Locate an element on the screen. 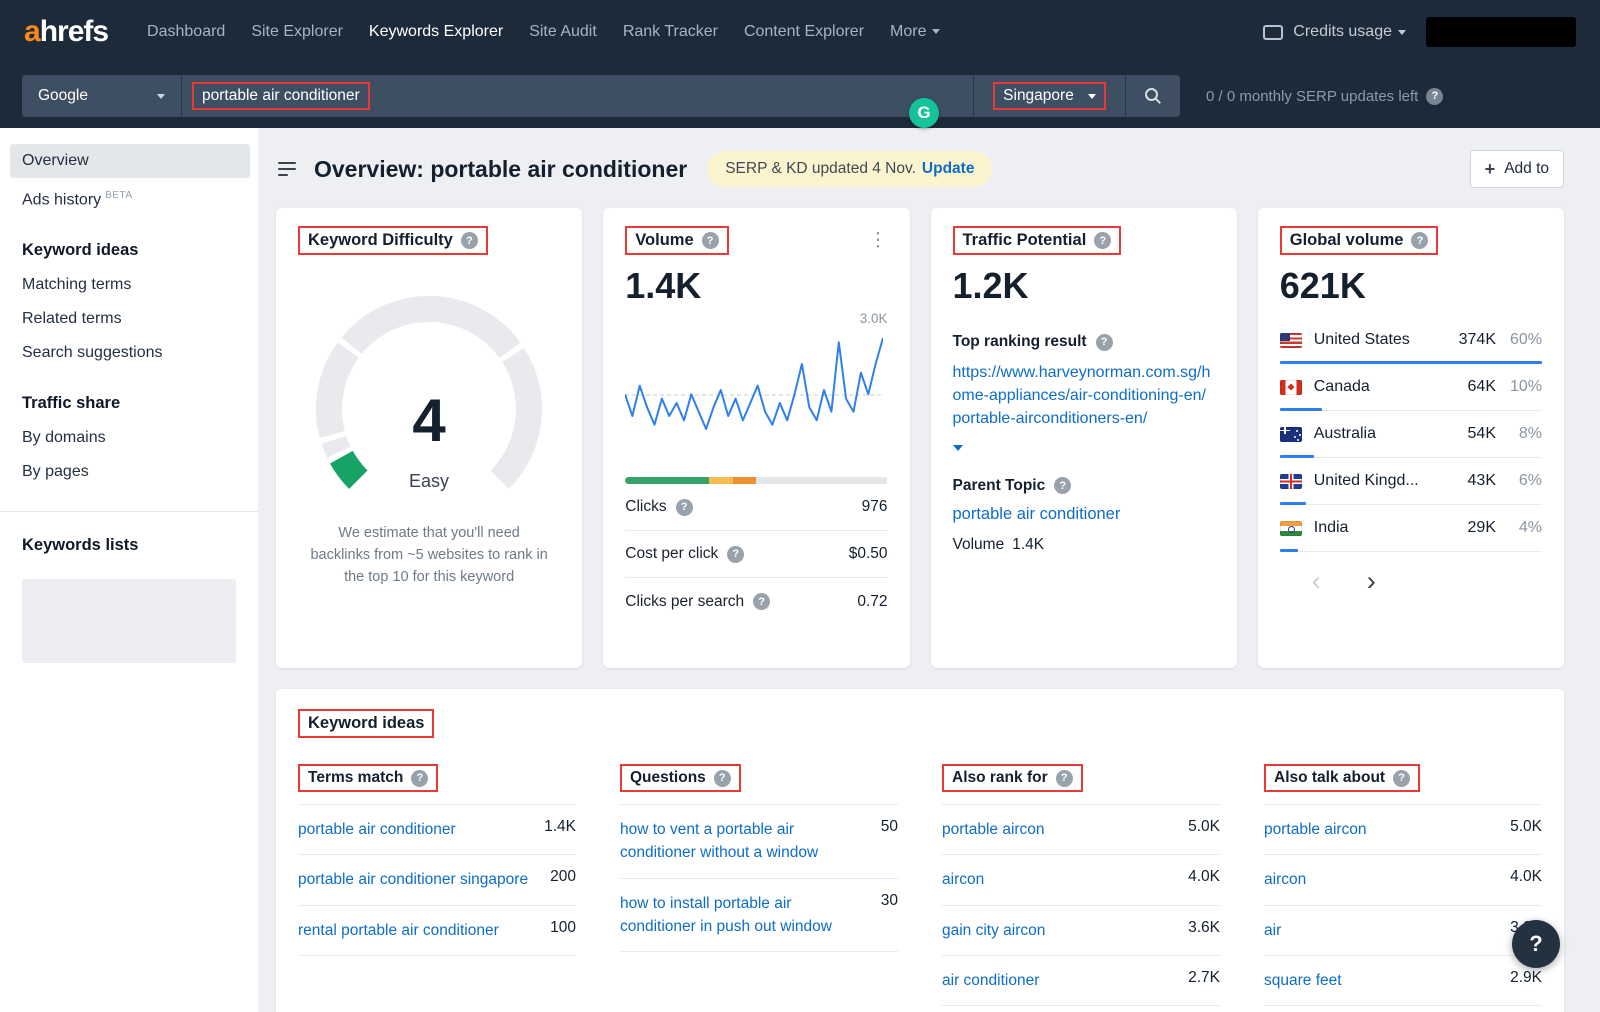 Image resolution: width=1600 pixels, height=1012 pixels. traffic-potential-value: 1.2K is located at coordinates (990, 285).